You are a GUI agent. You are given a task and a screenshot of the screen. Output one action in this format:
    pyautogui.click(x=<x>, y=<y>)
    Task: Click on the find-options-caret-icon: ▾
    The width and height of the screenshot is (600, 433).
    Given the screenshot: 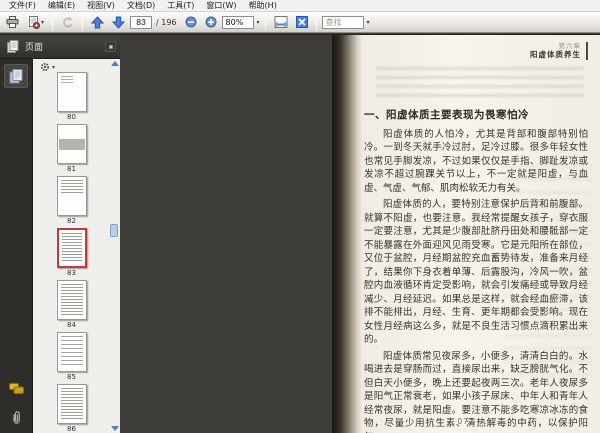 What is the action you would take?
    pyautogui.click(x=368, y=22)
    